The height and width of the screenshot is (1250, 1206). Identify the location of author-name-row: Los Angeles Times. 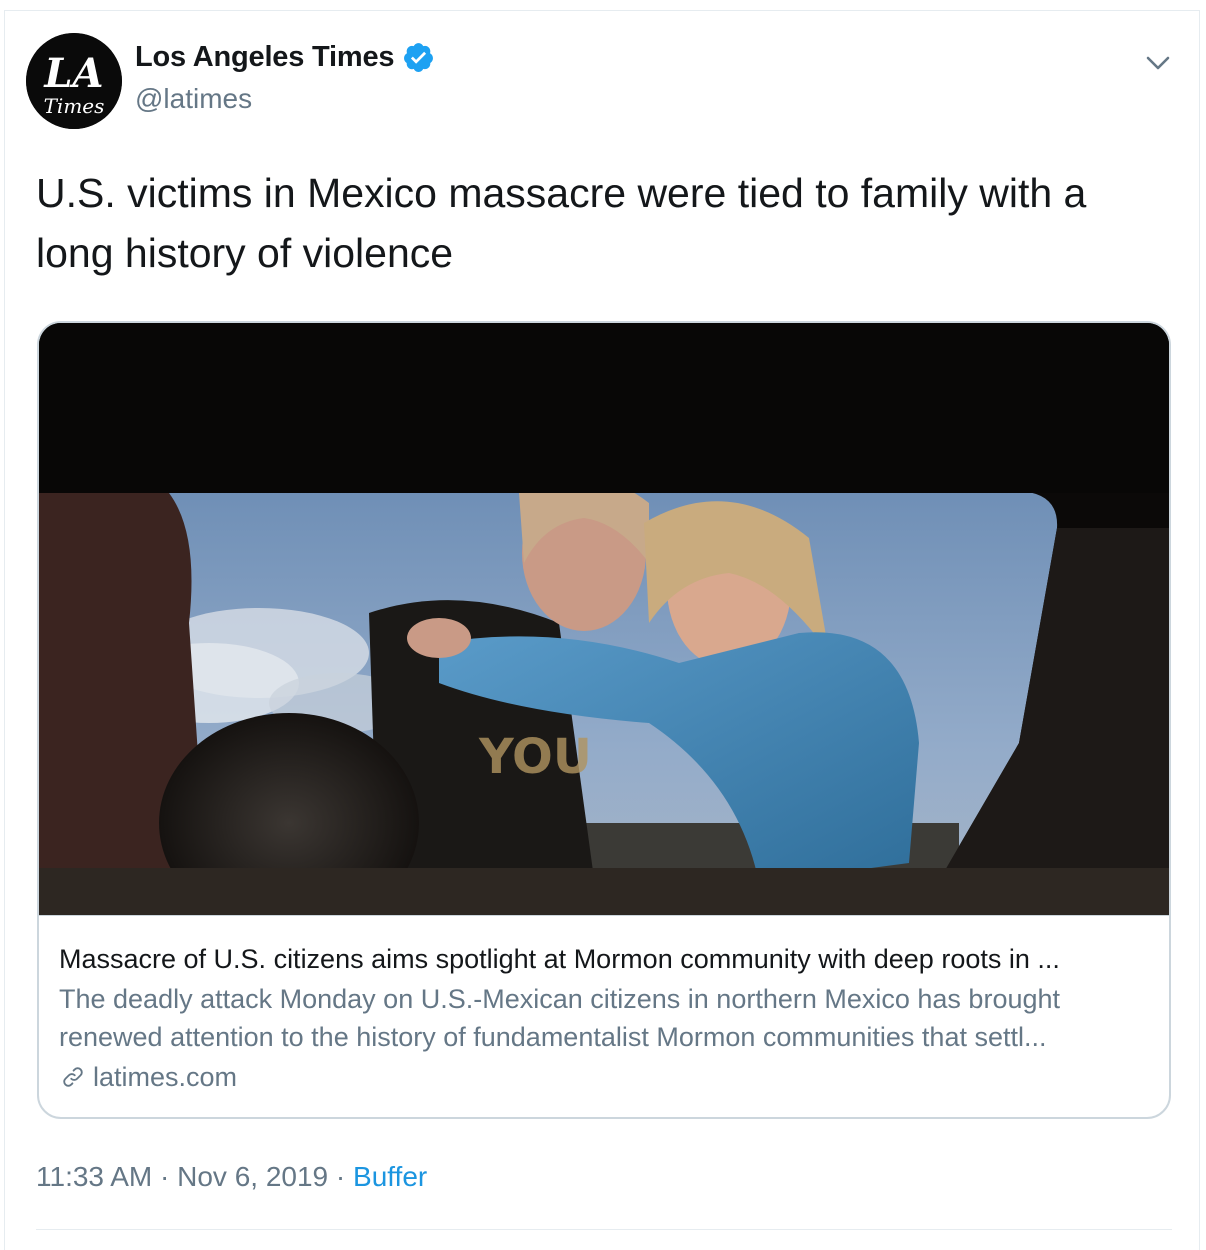
(285, 57).